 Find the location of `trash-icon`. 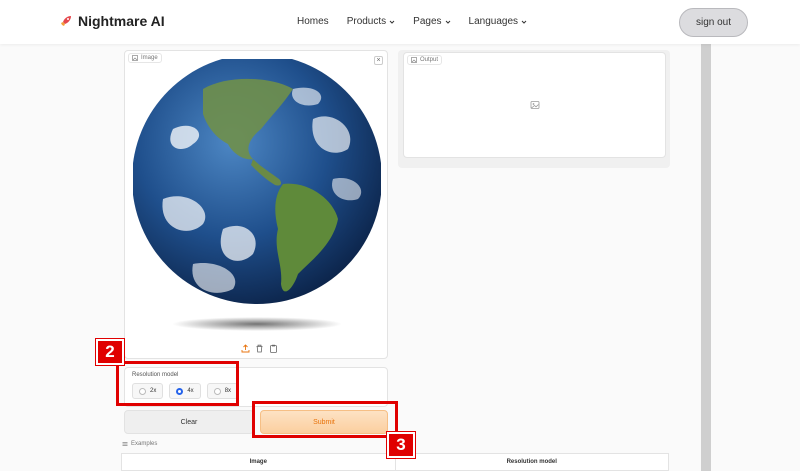

trash-icon is located at coordinates (259, 348).